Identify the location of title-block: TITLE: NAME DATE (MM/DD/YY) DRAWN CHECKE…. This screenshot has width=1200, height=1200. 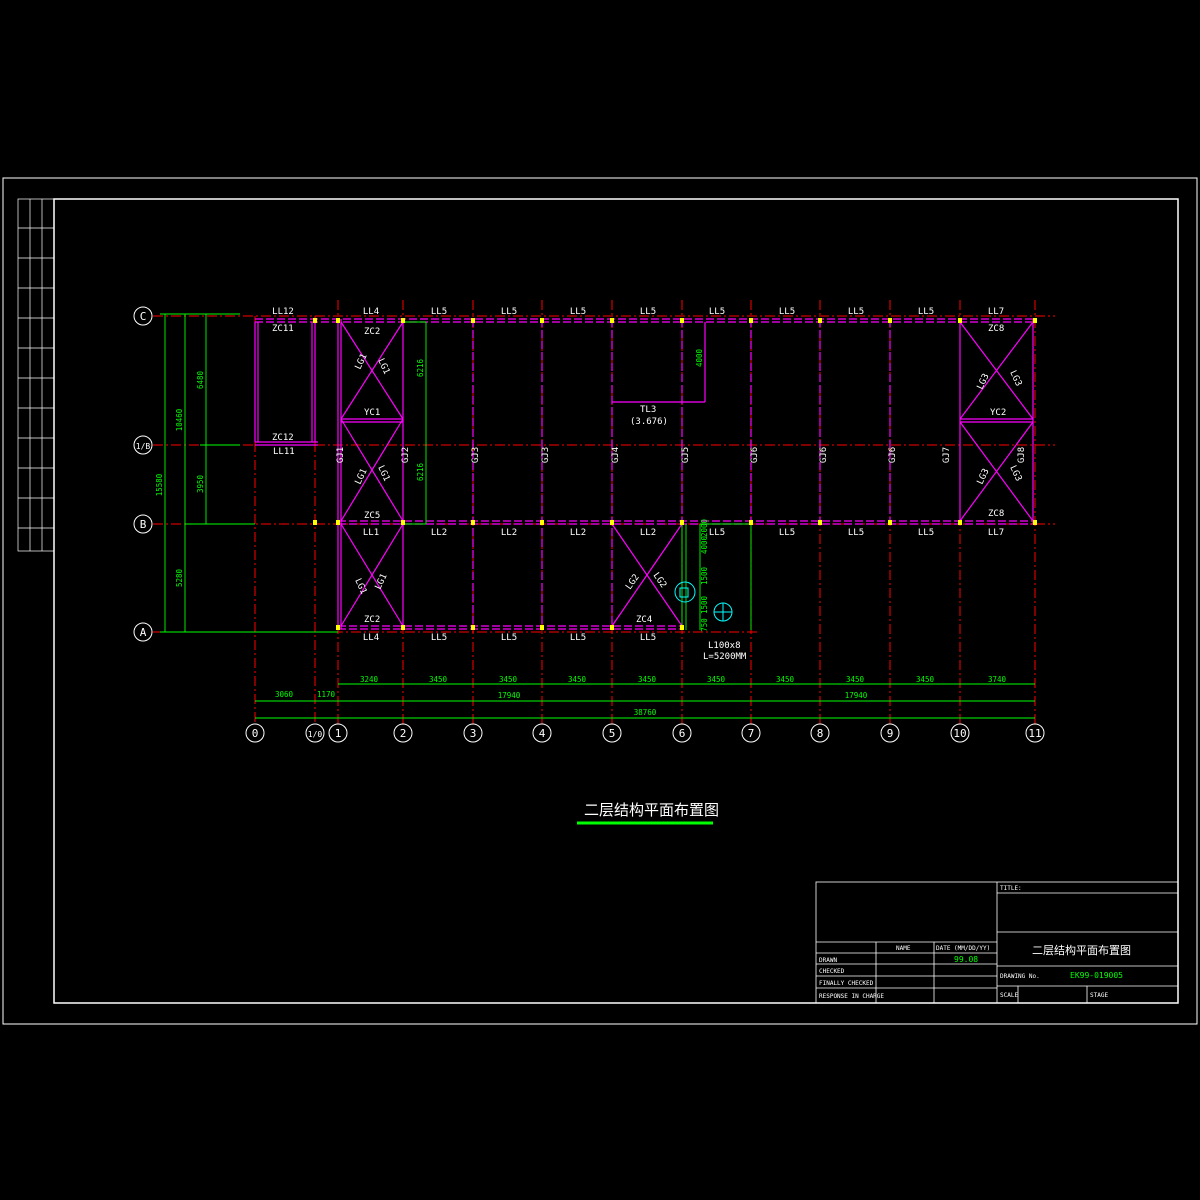
(997, 942).